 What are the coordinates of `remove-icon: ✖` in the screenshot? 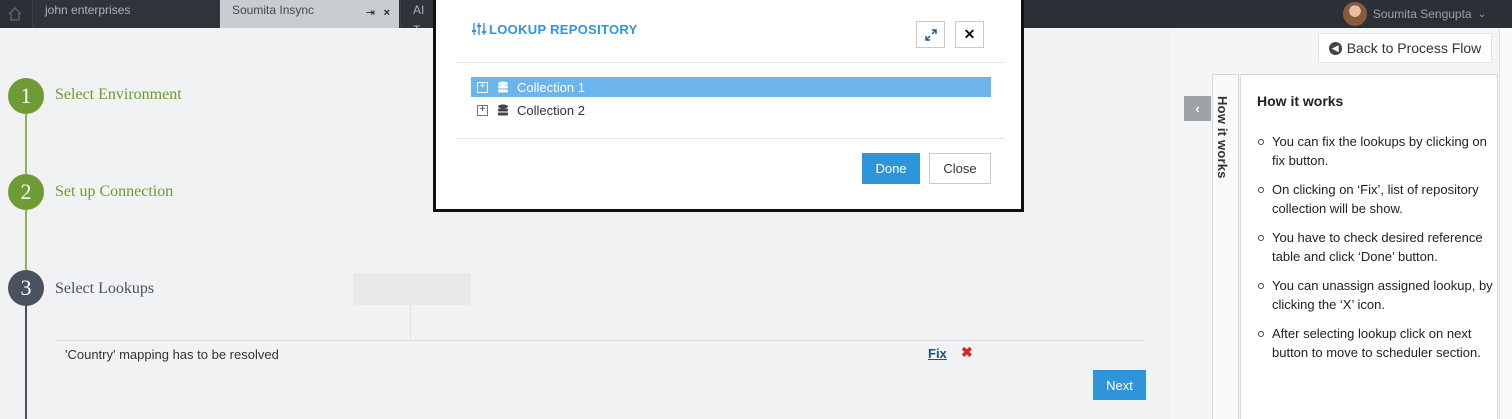 It's located at (967, 352).